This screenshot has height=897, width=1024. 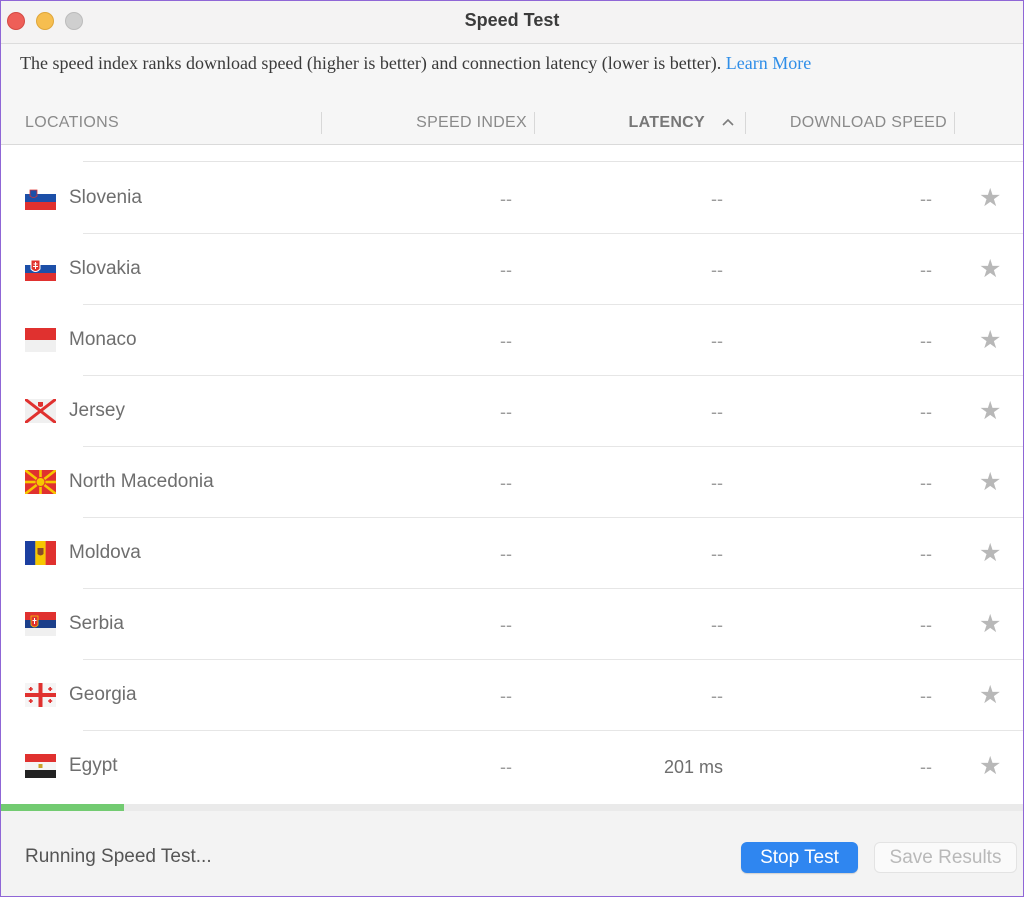 I want to click on country-name: Jersey, so click(x=97, y=410).